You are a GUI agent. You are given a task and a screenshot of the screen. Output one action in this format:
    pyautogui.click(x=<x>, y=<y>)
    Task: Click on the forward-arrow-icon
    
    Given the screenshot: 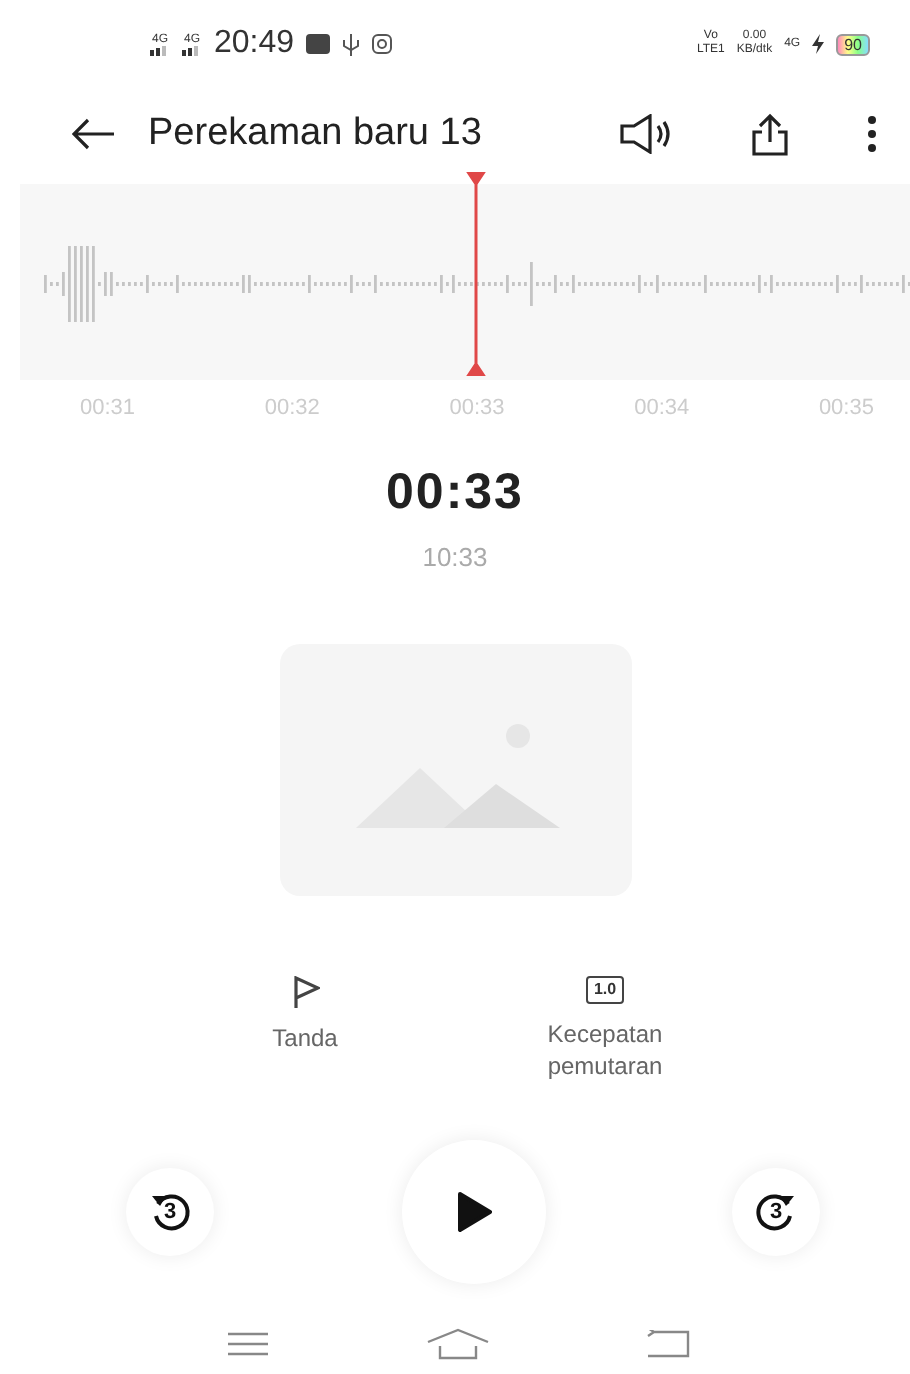 What is the action you would take?
    pyautogui.click(x=776, y=1211)
    